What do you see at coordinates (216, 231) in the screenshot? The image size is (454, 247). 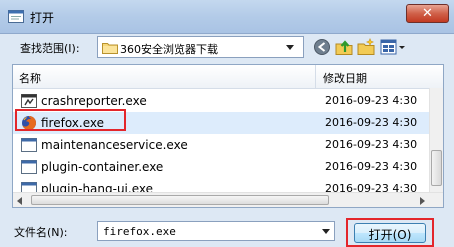 I see `file-name-field: firefox.exe` at bounding box center [216, 231].